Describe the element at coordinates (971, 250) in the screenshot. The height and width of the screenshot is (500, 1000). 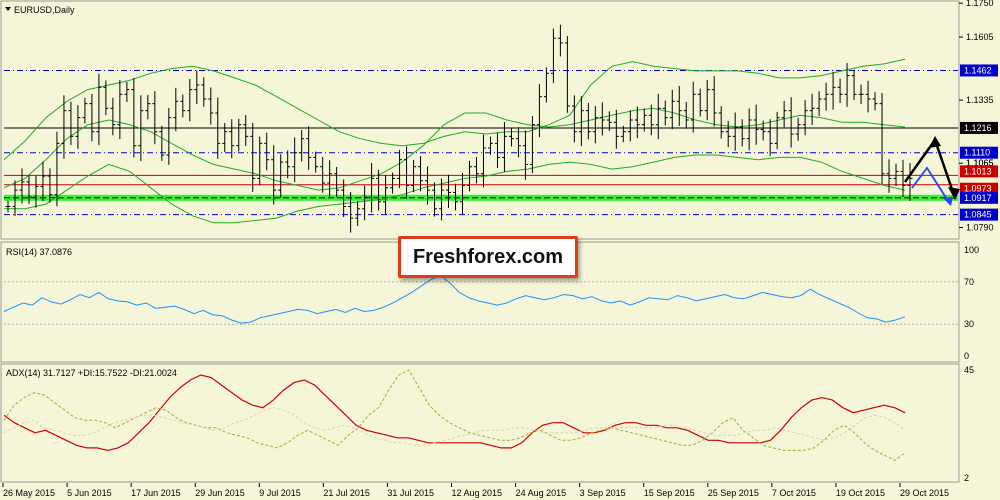
I see `rsi-tick-label: 100` at that location.